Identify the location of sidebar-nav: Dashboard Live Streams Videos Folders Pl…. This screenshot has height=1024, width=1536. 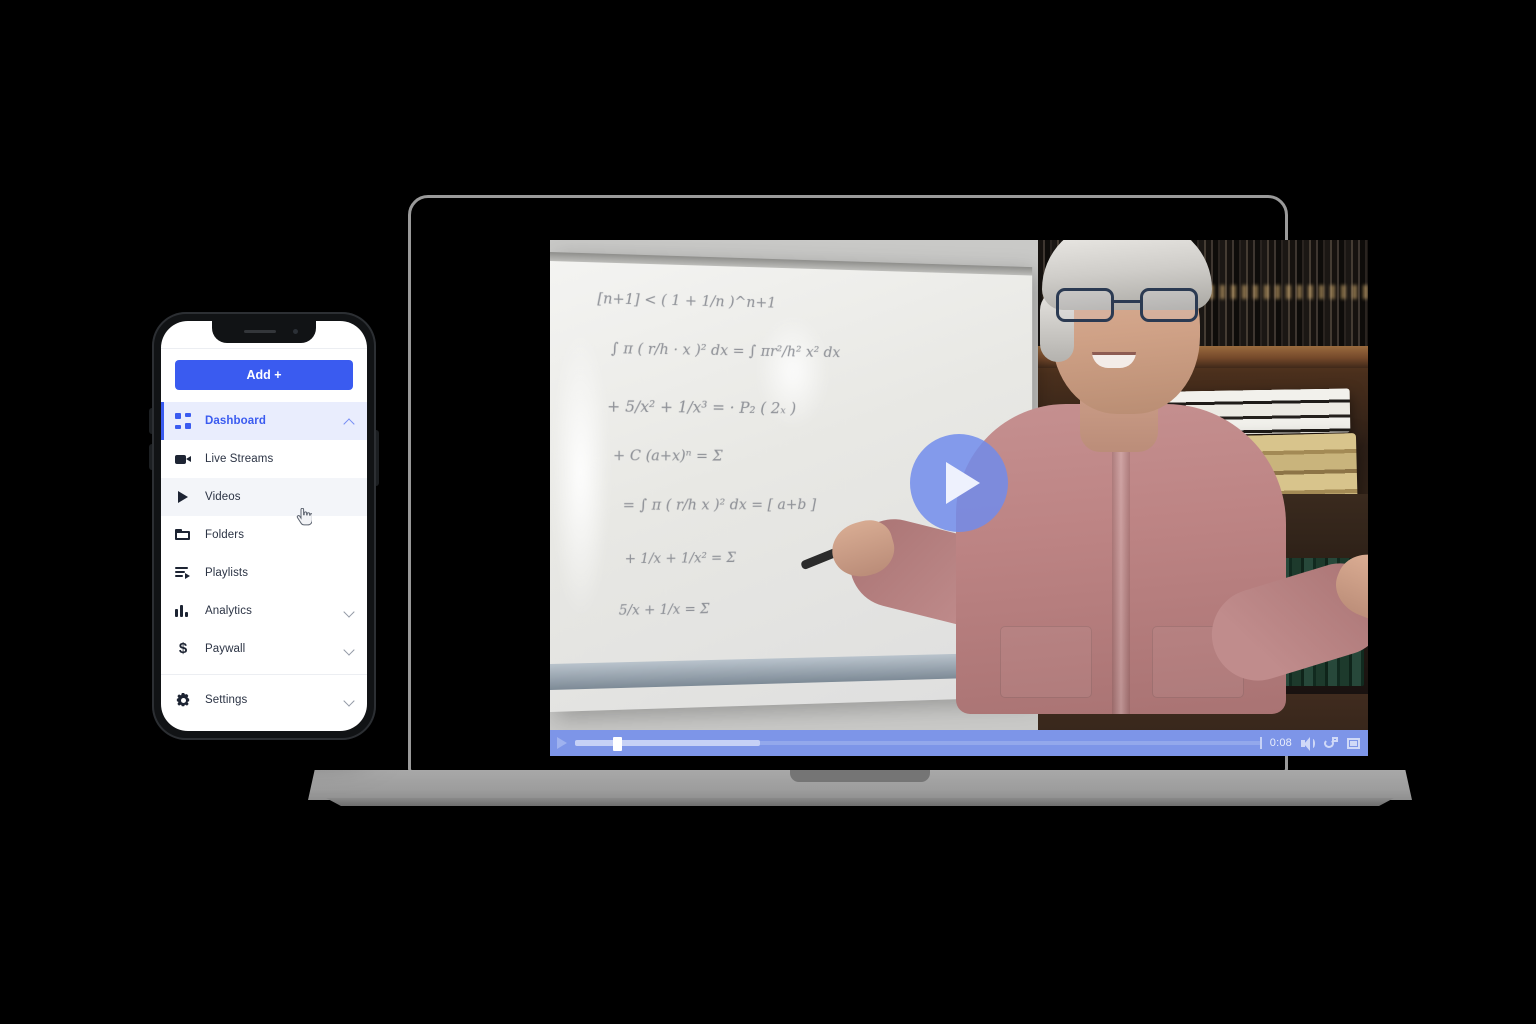
(264, 560).